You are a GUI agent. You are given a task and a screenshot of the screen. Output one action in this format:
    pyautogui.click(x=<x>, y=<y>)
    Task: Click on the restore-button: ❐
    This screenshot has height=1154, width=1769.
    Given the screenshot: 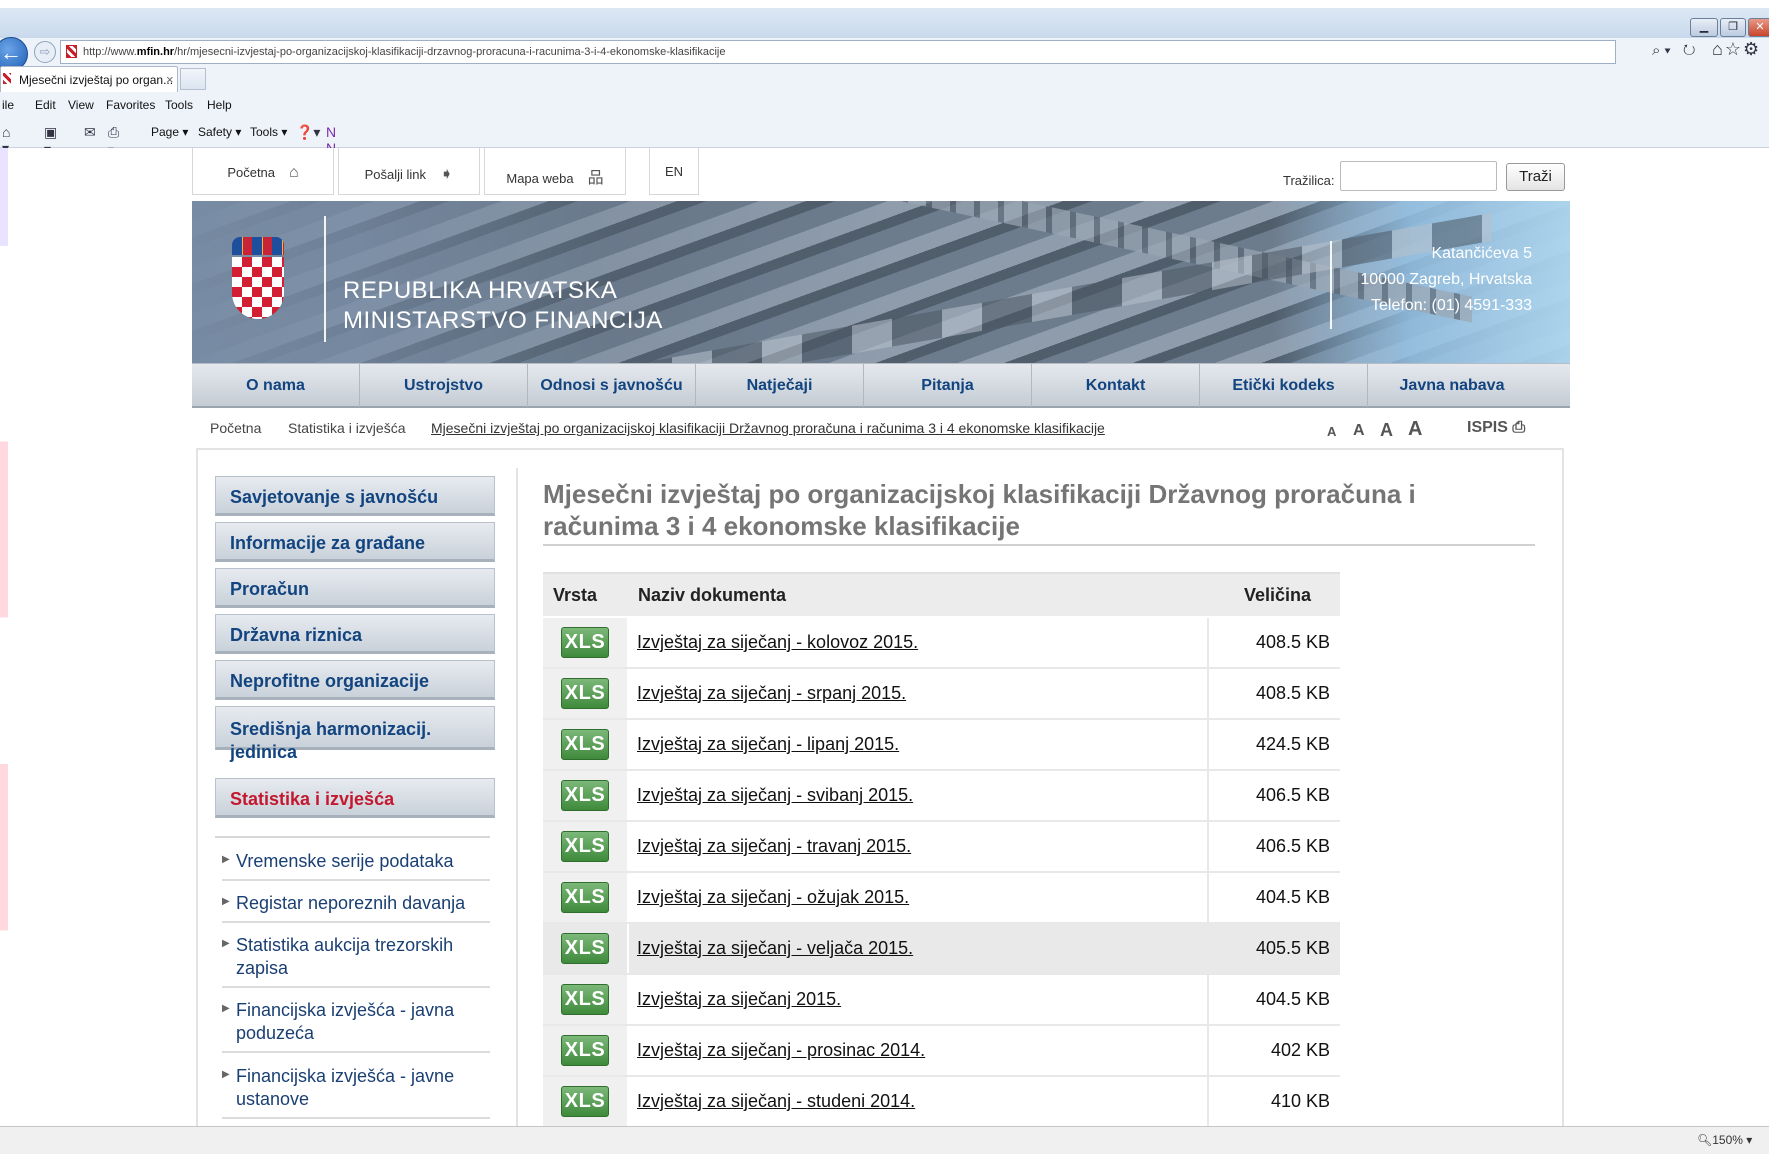 What is the action you would take?
    pyautogui.click(x=1733, y=27)
    